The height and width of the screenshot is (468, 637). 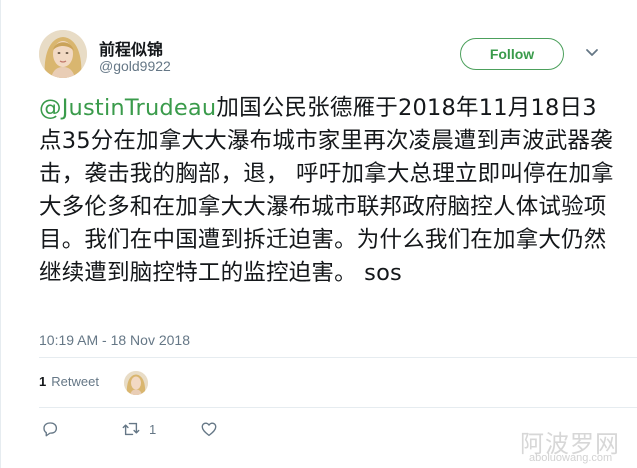 I want to click on retweet-button: 1, so click(x=138, y=429).